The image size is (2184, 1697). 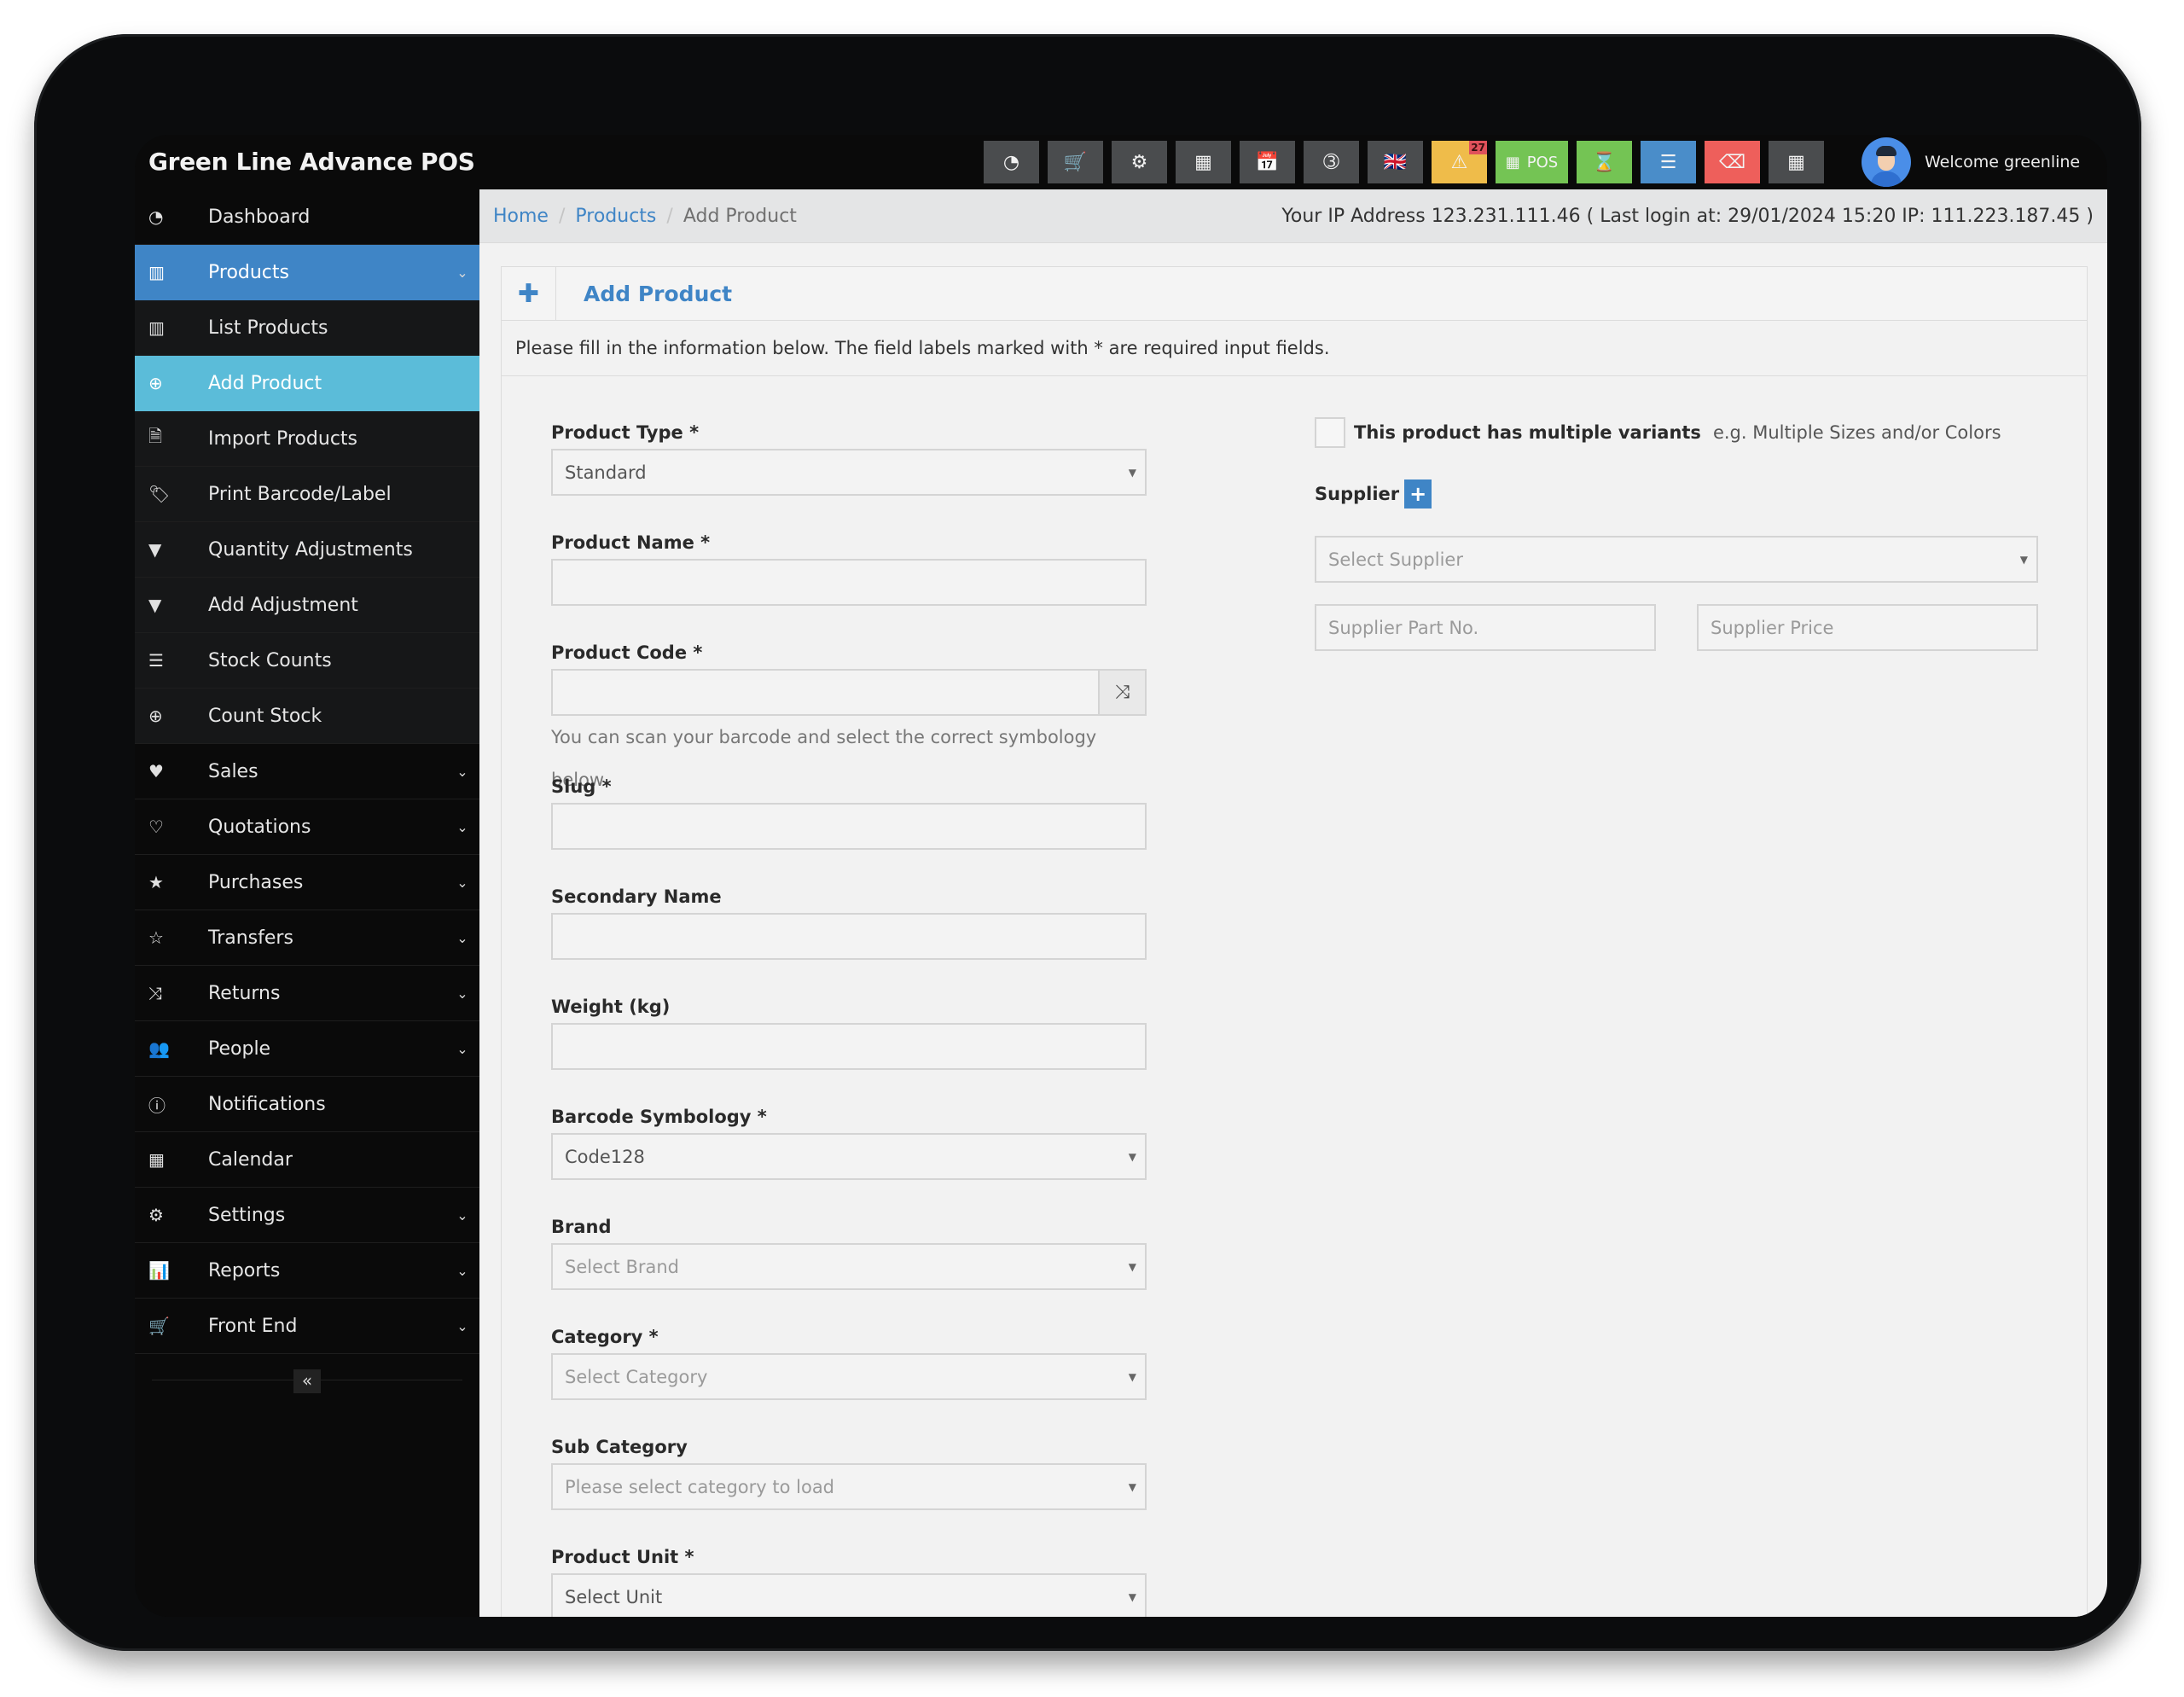 I want to click on plus-circle-icon: ⊕, so click(x=155, y=383).